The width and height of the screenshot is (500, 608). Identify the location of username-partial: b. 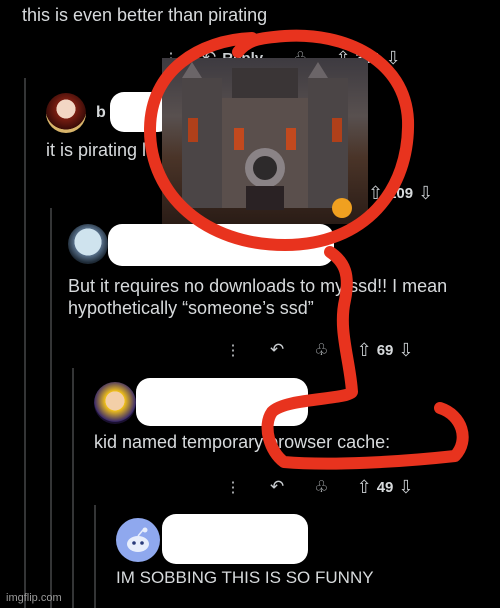
(101, 113).